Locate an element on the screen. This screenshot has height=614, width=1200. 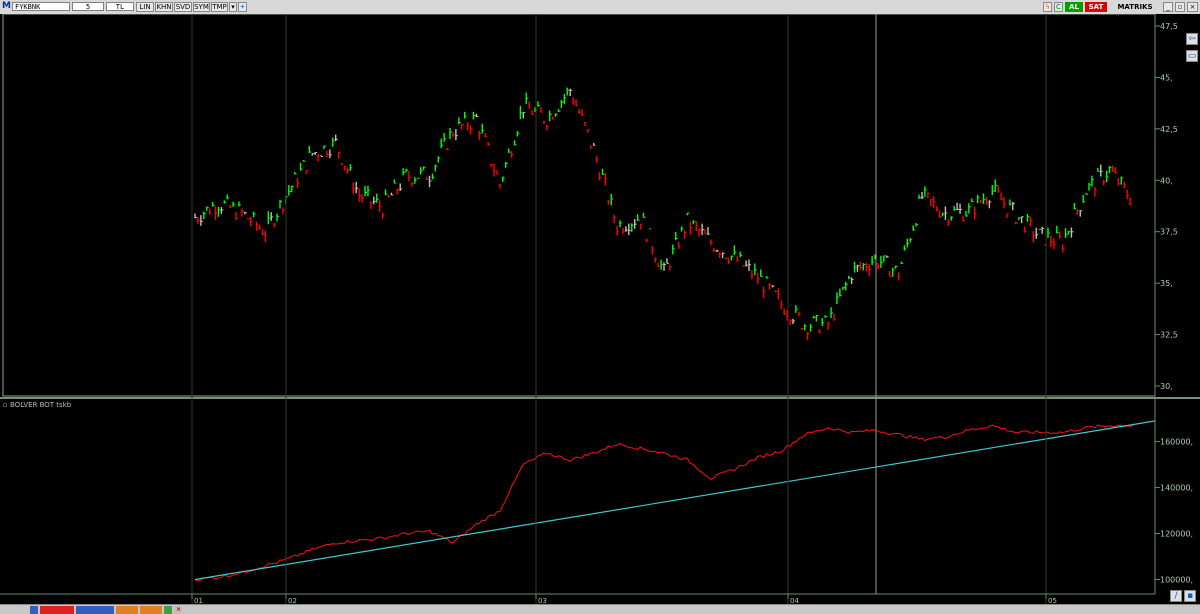
dropdown-arrow-icon: ▾ is located at coordinates (233, 7).